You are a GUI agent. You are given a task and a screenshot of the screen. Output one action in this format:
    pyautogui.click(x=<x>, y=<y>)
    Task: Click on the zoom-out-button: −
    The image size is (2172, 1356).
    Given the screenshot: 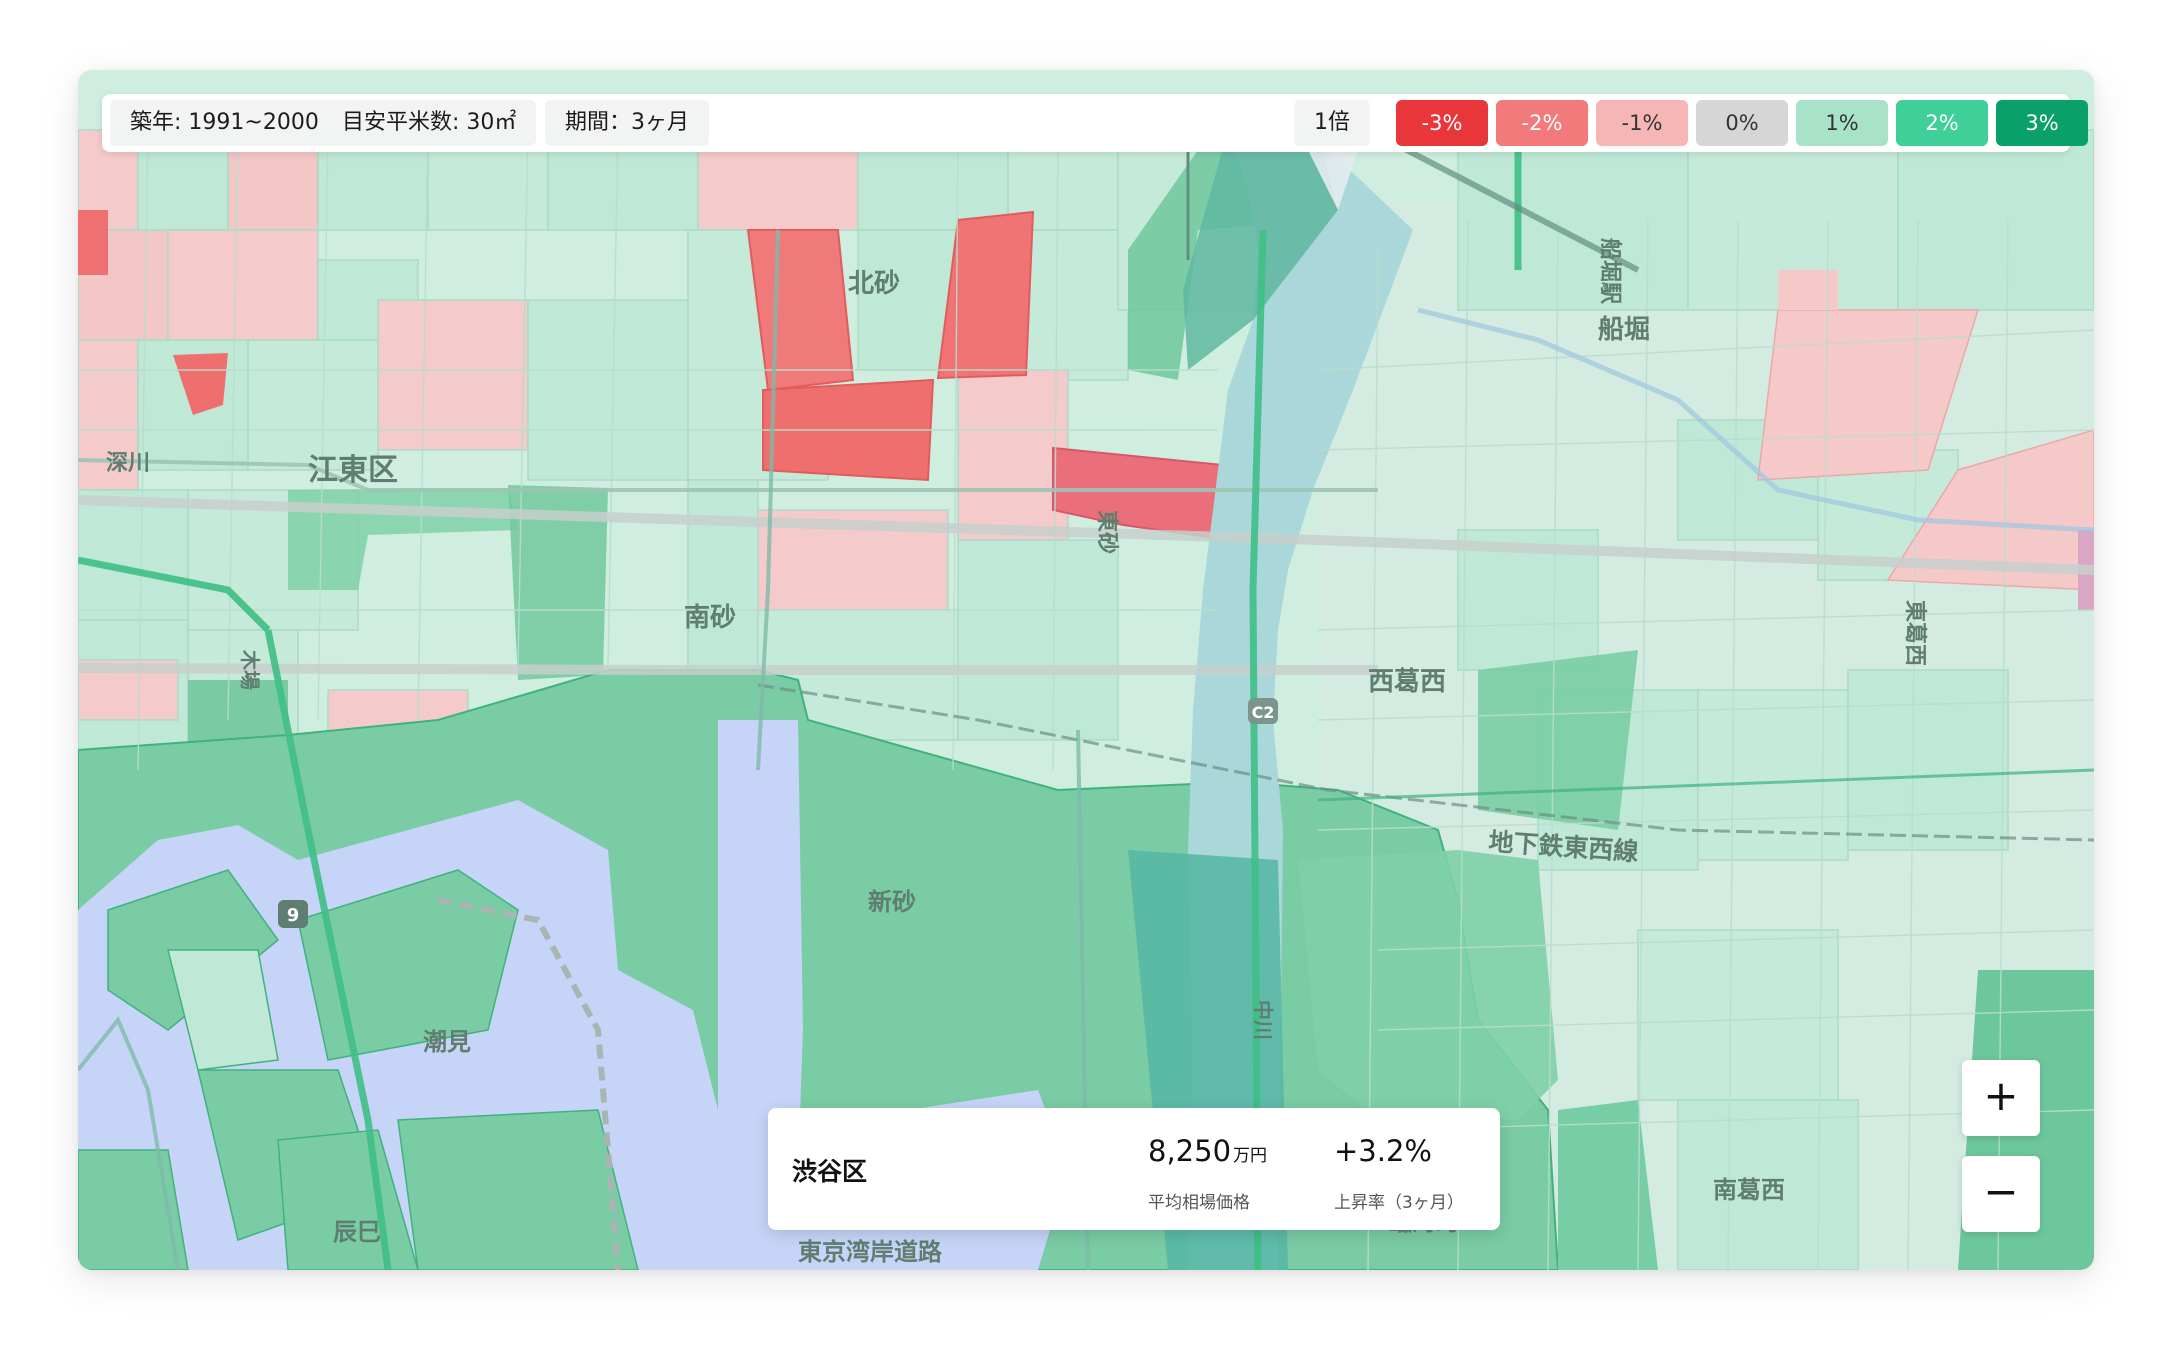 What is the action you would take?
    pyautogui.click(x=2001, y=1194)
    